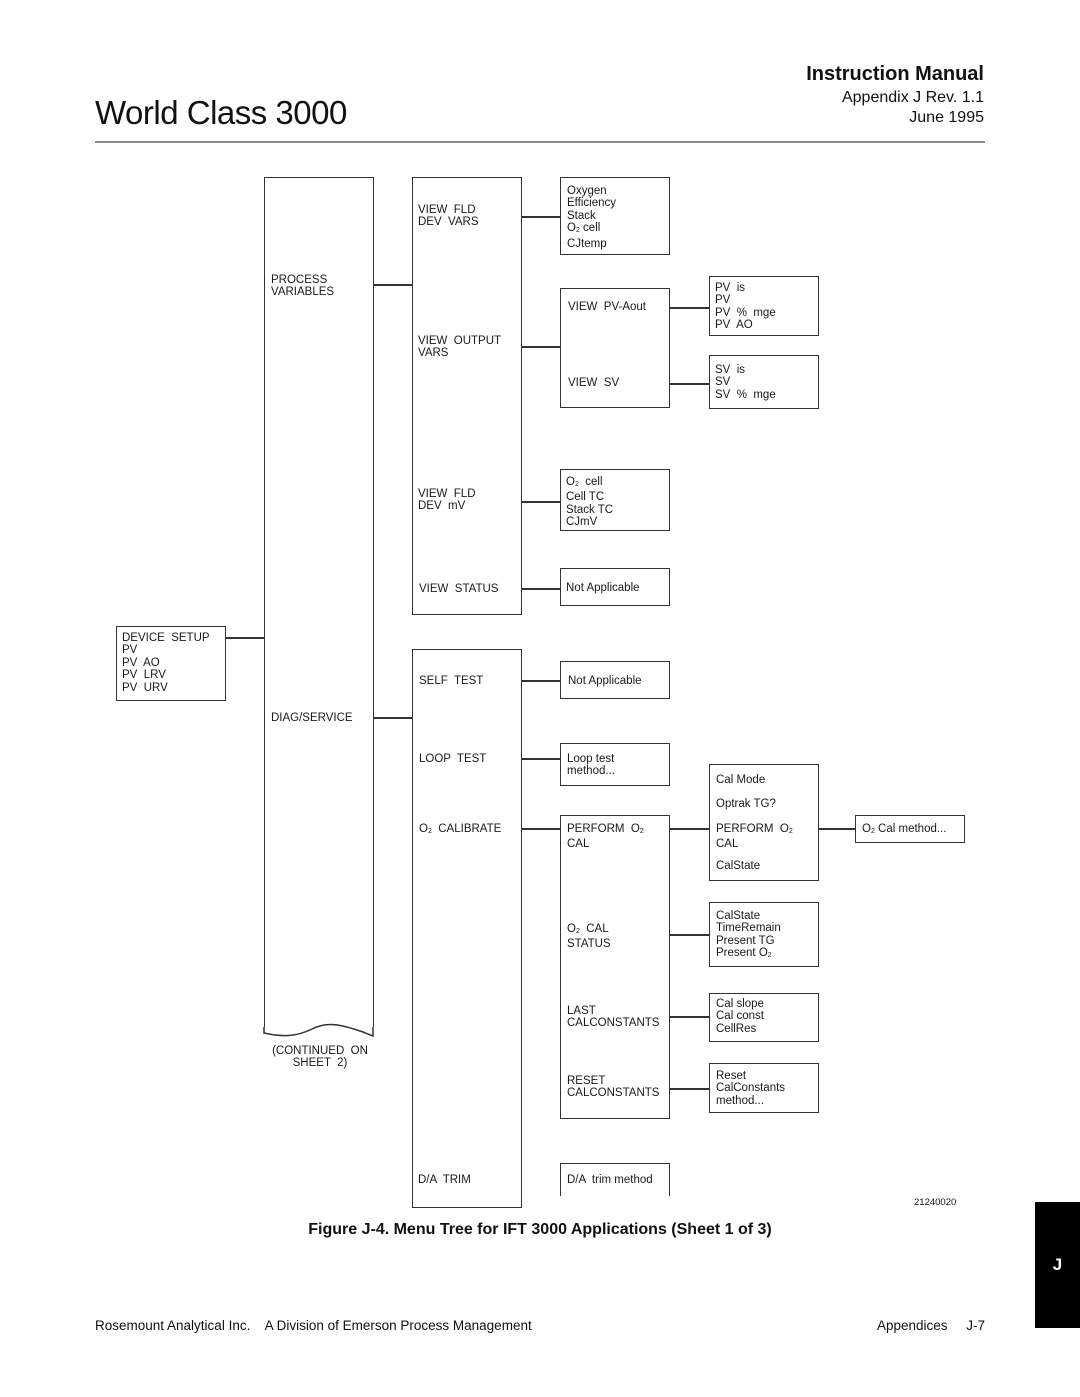 The height and width of the screenshot is (1397, 1080). Describe the element at coordinates (447, 500) in the screenshot. I see `view-fld-dev-mv-label: VIEW FLD DEV mV` at that location.